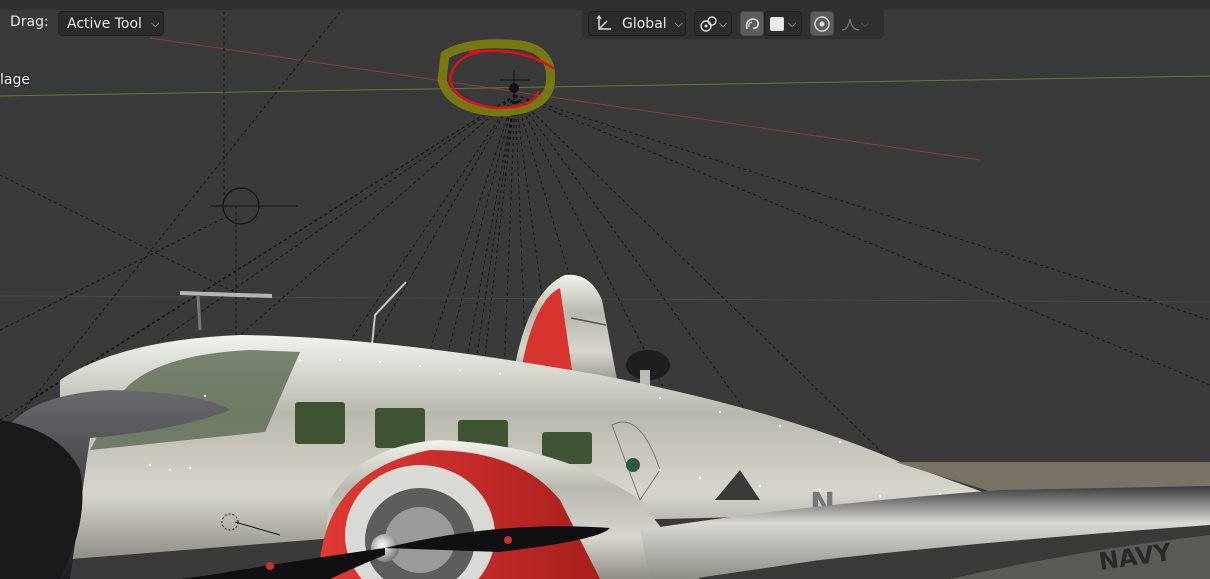 This screenshot has width=1210, height=579. I want to click on proportional-editing-icon, so click(822, 23).